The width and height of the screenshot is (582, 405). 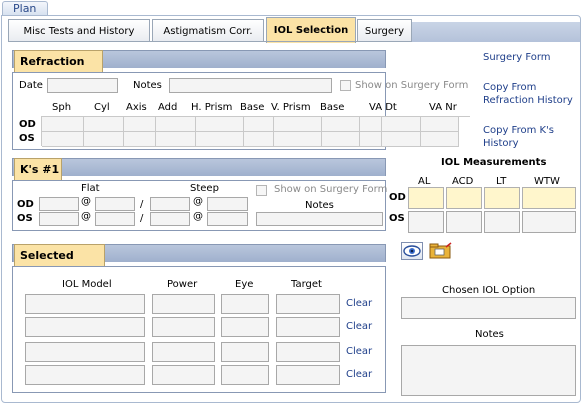 What do you see at coordinates (261, 190) in the screenshot?
I see `ks-show-checkbox` at bounding box center [261, 190].